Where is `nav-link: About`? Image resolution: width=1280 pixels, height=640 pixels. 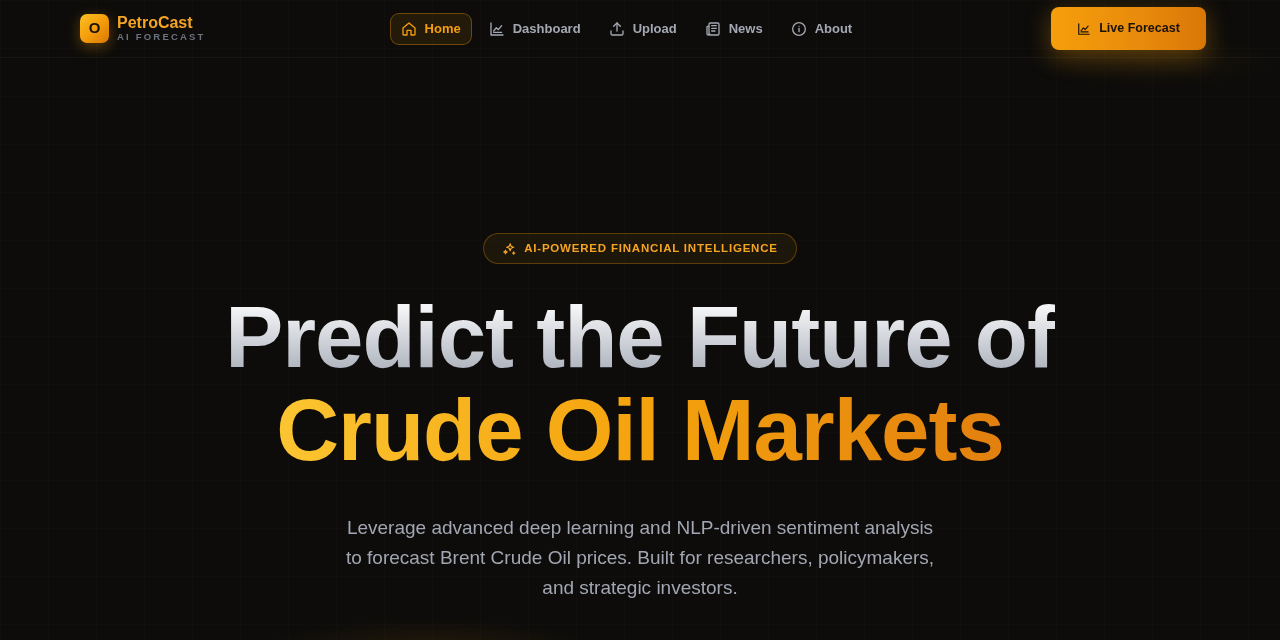 nav-link: About is located at coordinates (821, 28).